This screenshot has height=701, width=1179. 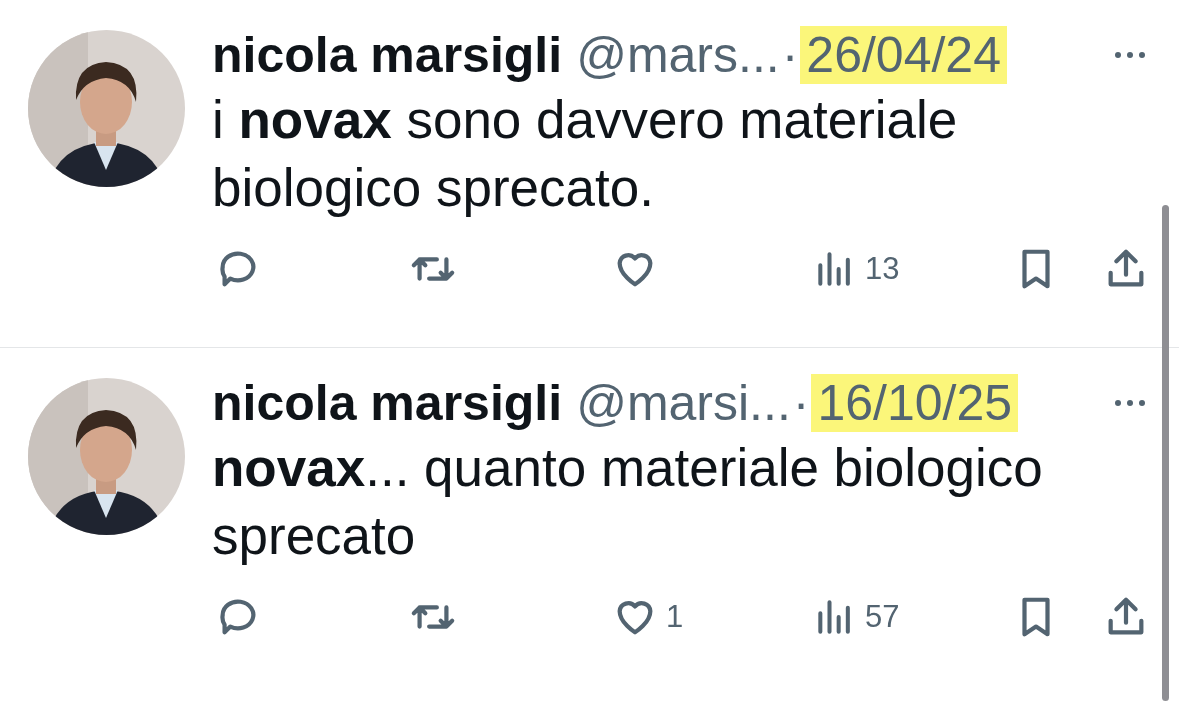 What do you see at coordinates (1165, 453) in the screenshot?
I see `scrollbar-thumb` at bounding box center [1165, 453].